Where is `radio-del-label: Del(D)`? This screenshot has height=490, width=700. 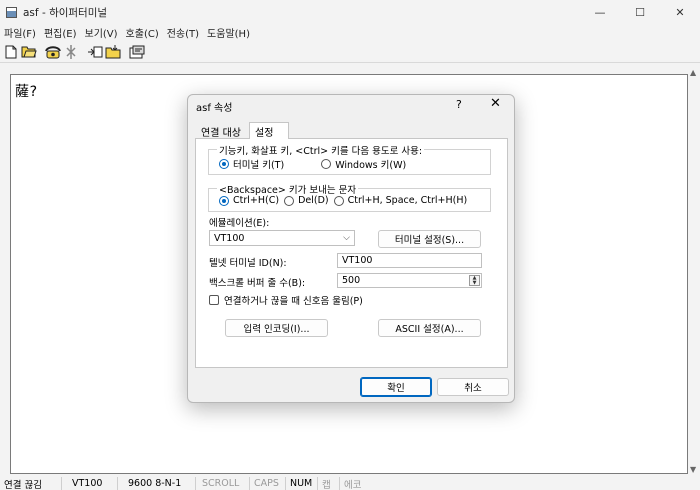
radio-del-label: Del(D) is located at coordinates (313, 200).